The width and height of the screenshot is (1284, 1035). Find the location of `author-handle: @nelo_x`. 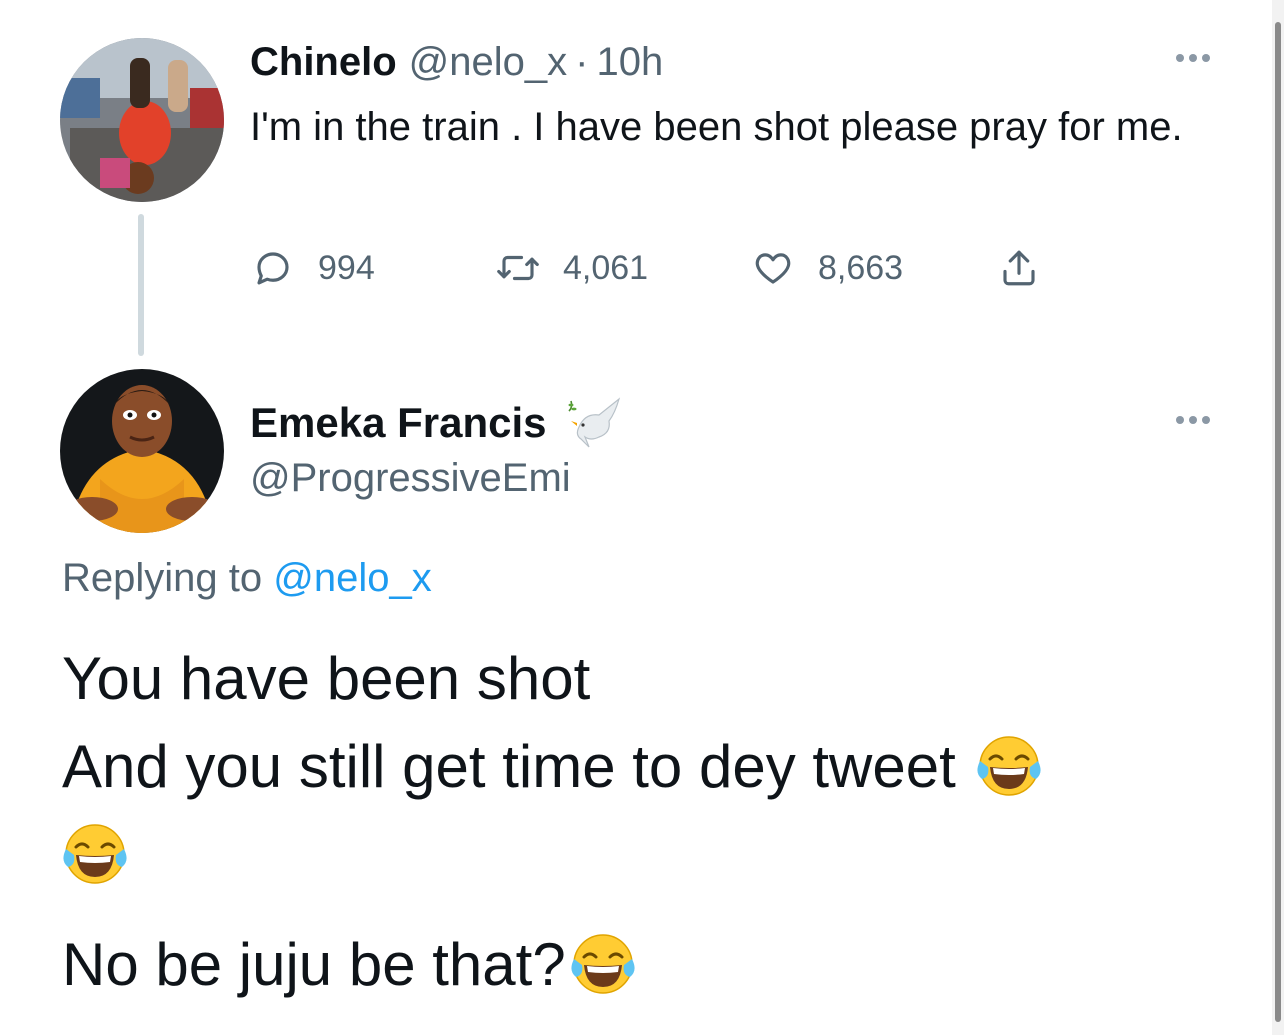

author-handle: @nelo_x is located at coordinates (488, 62).